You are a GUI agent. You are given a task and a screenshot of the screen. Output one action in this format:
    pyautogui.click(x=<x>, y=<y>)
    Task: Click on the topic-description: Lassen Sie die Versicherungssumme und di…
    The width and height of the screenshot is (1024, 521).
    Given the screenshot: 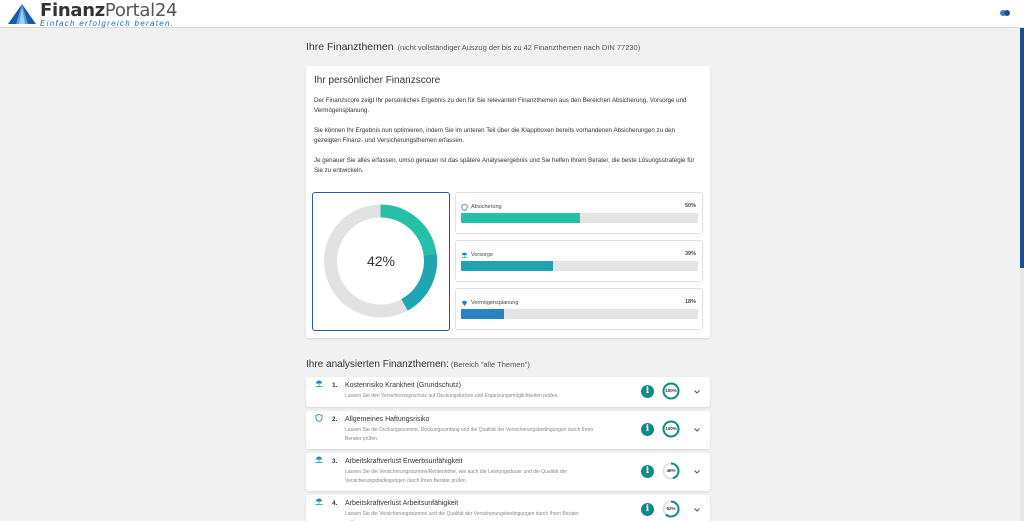 What is the action you would take?
    pyautogui.click(x=462, y=516)
    